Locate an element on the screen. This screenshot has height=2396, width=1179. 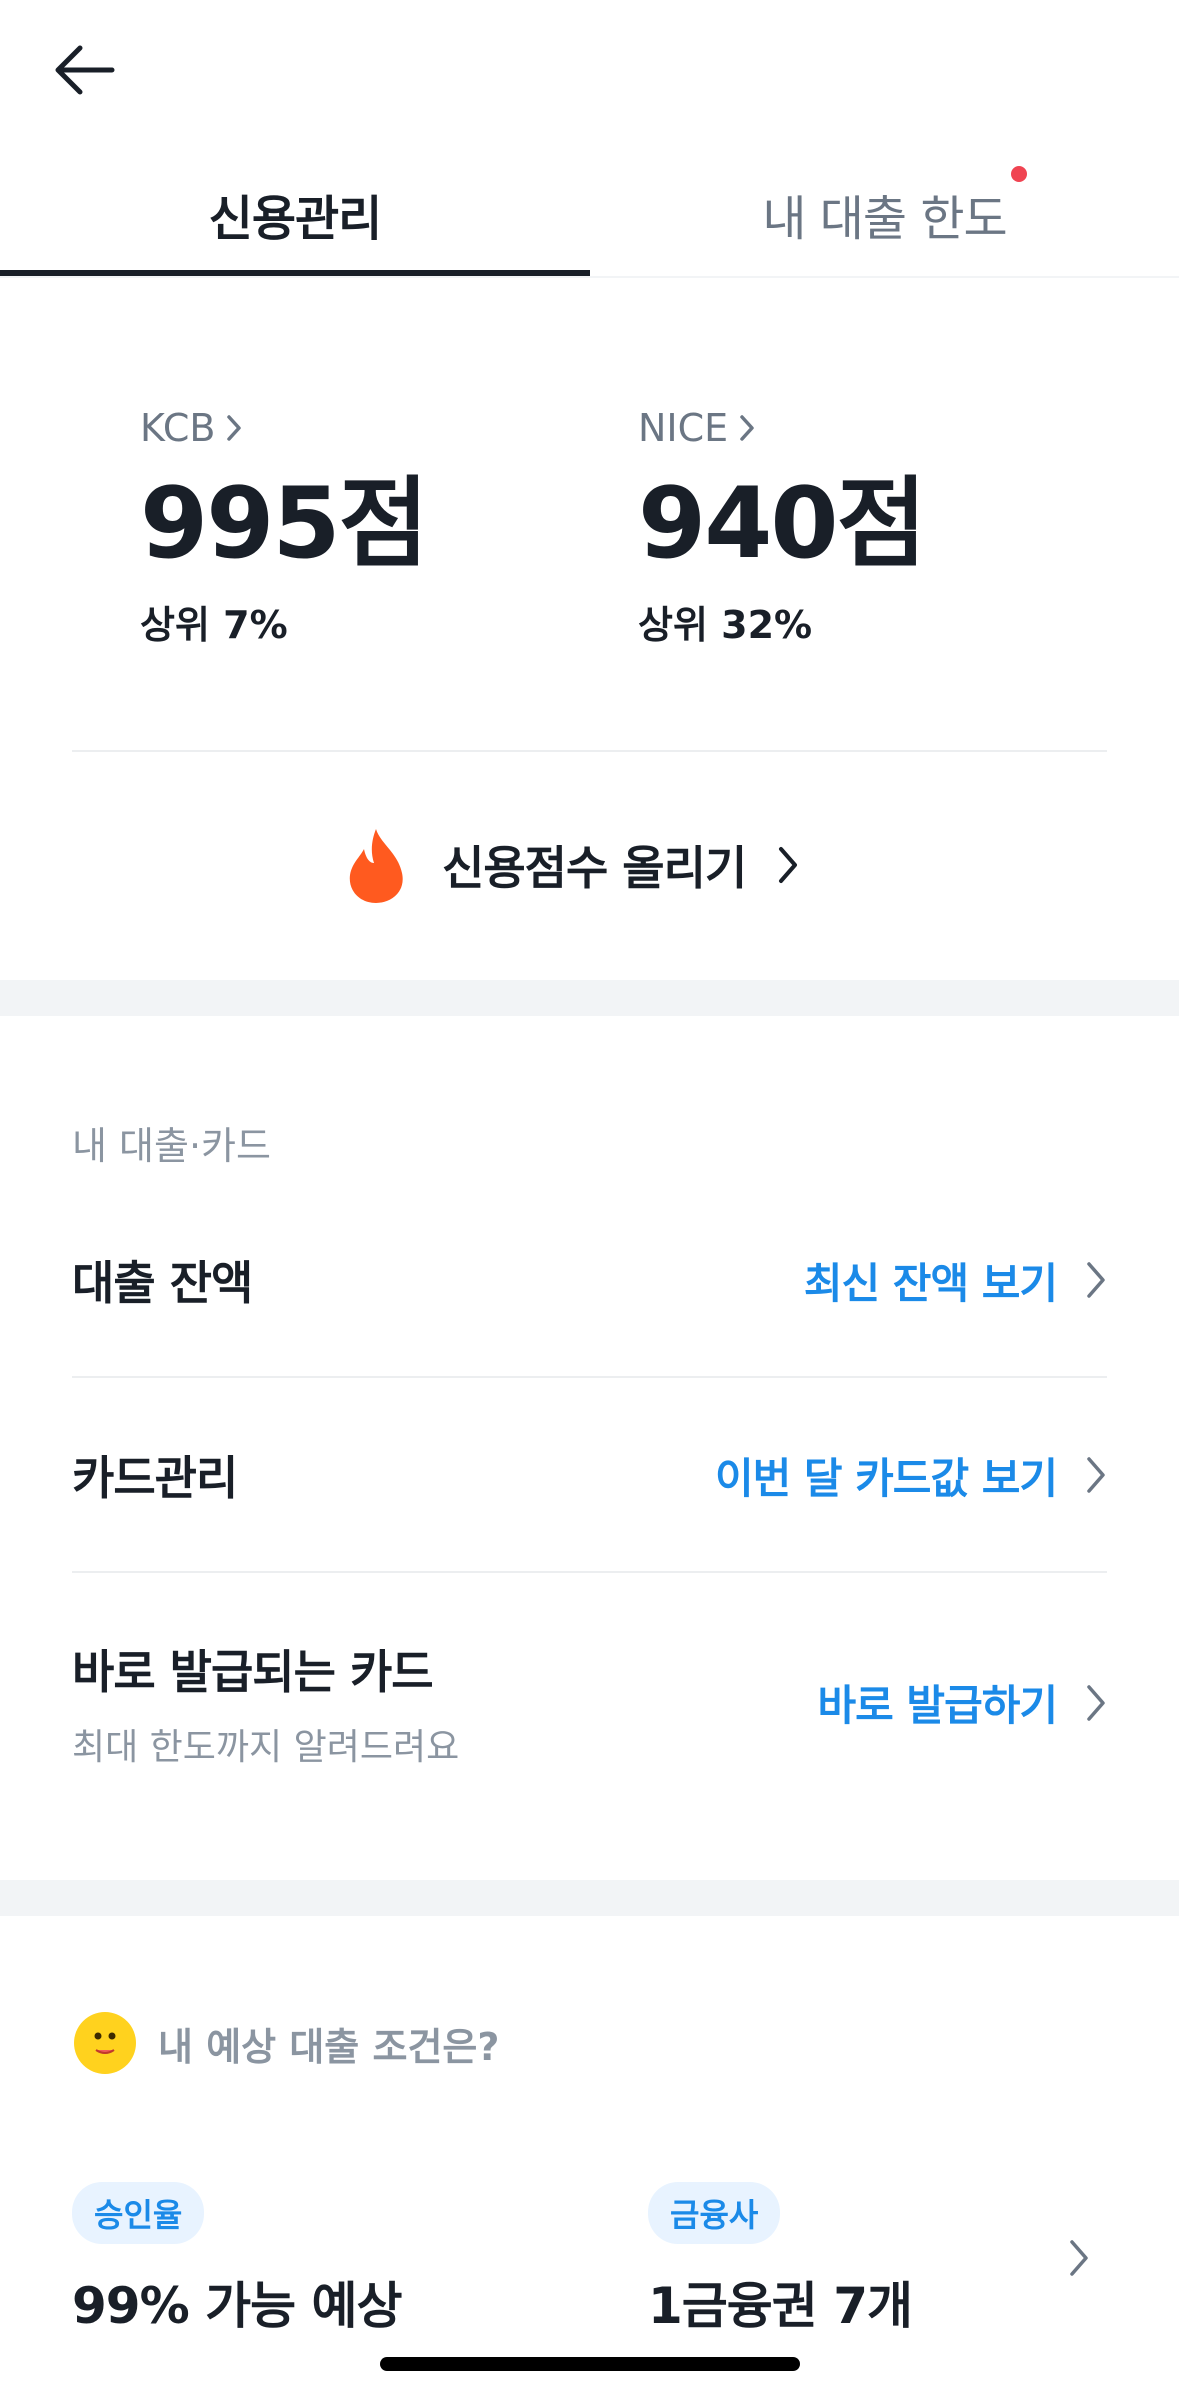
nice-rank: 상위 32% is located at coordinates (725, 625).